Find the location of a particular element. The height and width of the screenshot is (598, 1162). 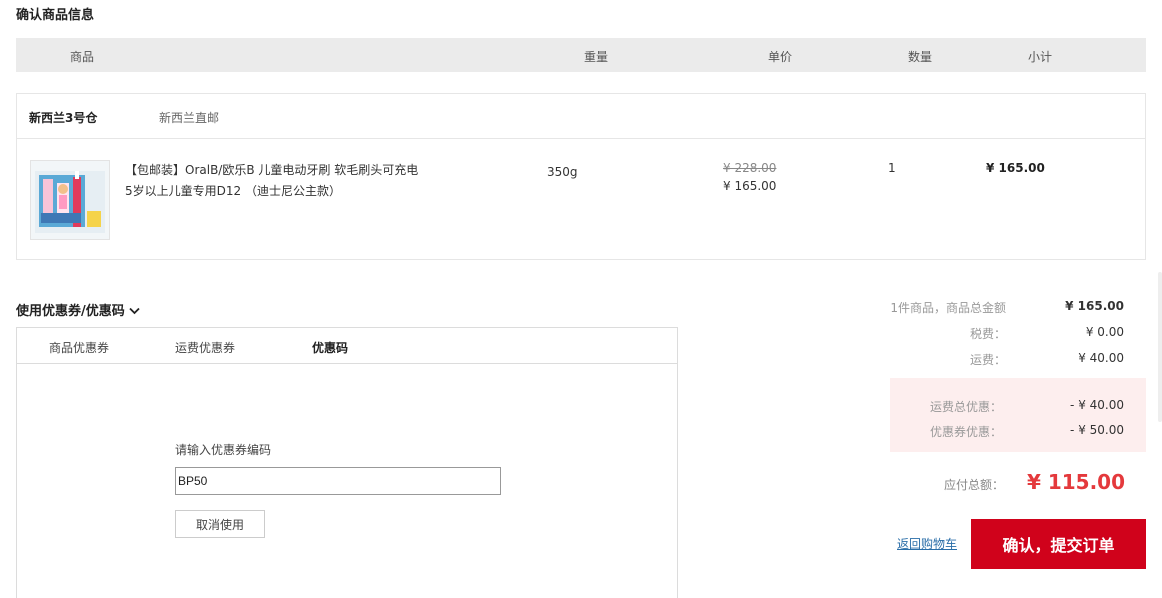

tab-coupon-code: 优惠码 is located at coordinates (330, 347).